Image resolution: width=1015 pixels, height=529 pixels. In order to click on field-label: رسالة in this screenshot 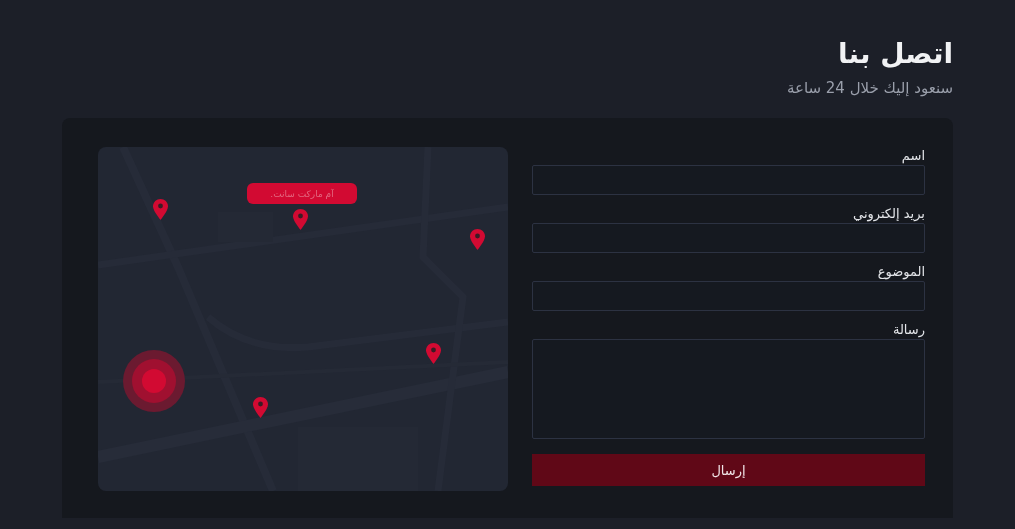, I will do `click(908, 330)`.